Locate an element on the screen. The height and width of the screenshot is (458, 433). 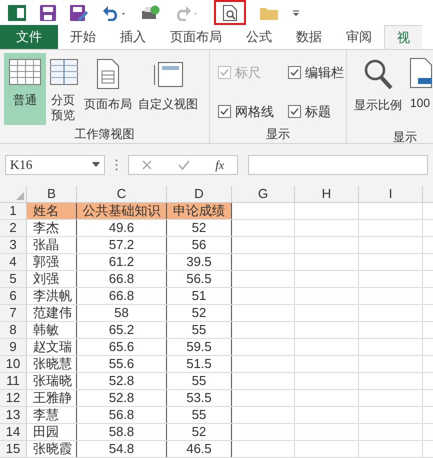
row-header: 1 is located at coordinates (13, 211).